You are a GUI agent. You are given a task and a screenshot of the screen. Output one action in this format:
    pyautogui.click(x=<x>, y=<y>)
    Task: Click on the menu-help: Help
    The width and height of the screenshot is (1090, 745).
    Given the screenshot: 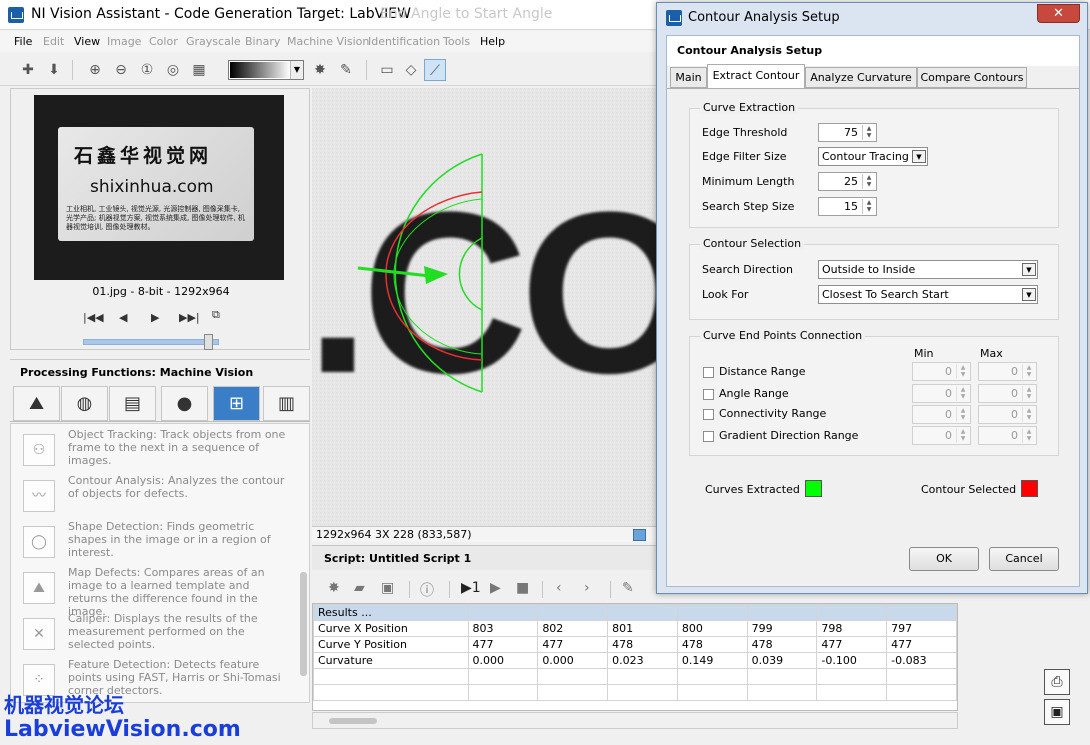 What is the action you would take?
    pyautogui.click(x=492, y=41)
    